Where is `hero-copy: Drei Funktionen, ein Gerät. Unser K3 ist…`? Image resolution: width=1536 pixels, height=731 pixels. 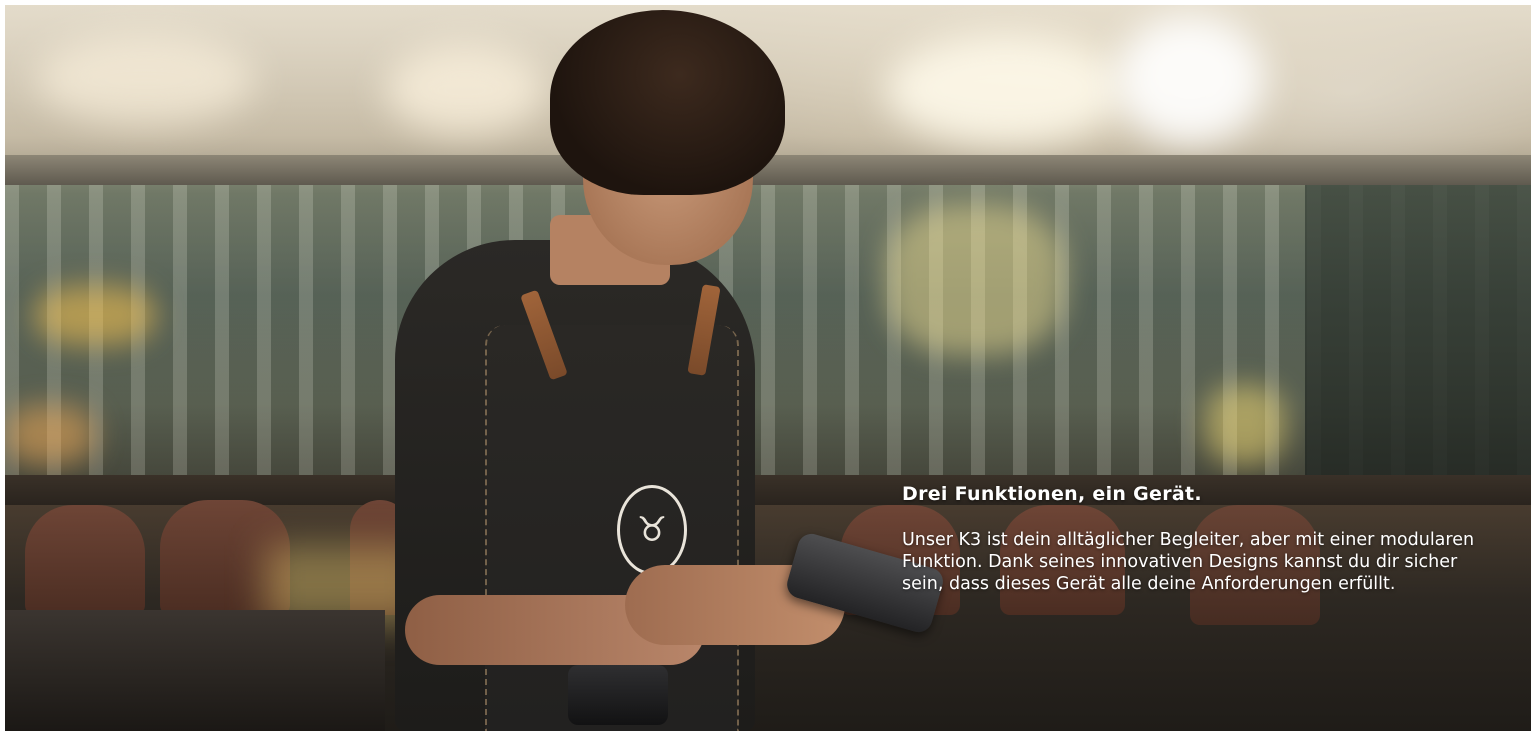
hero-copy: Drei Funktionen, ein Gerät. Unser K3 ist… is located at coordinates (1202, 539).